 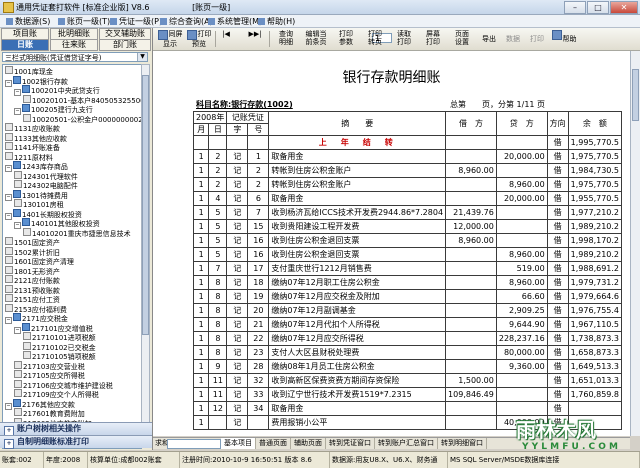 What do you see at coordinates (537, 39) in the screenshot?
I see `print-button: 打印` at bounding box center [537, 39].